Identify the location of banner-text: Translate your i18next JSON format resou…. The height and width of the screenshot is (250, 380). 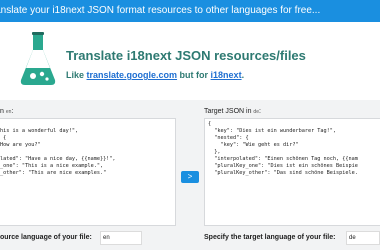
(160, 10).